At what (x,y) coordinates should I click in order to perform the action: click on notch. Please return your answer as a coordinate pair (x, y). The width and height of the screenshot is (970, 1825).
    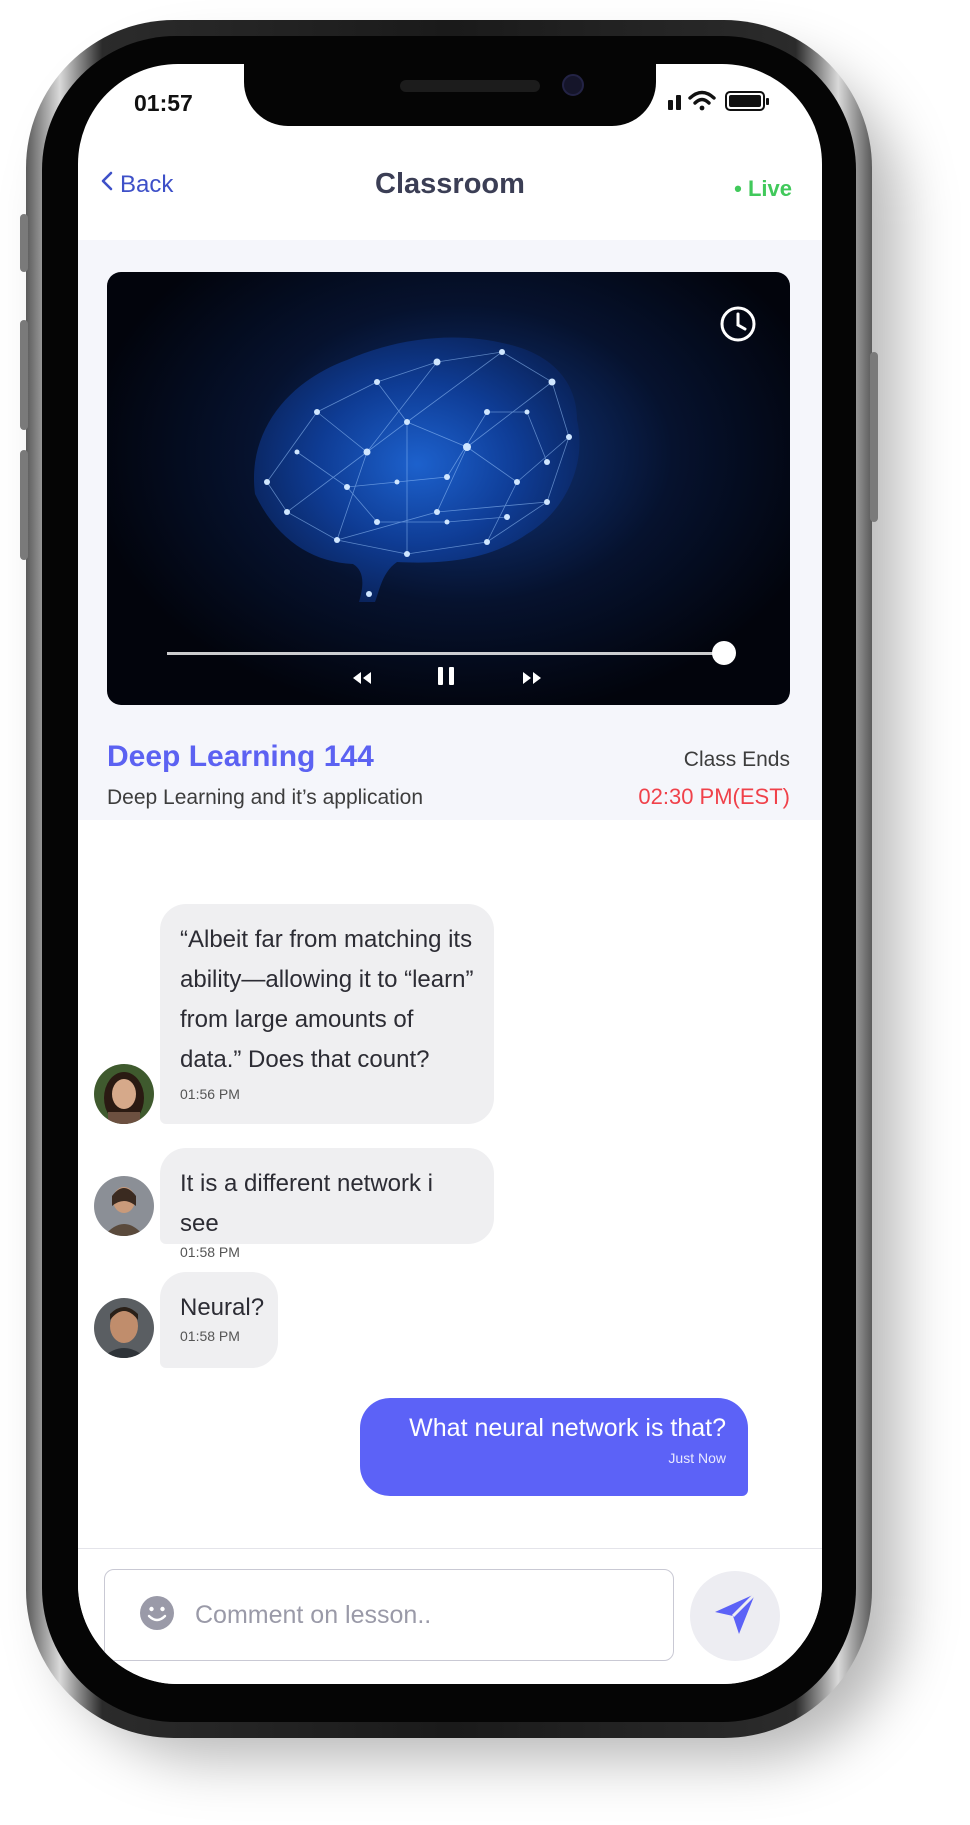
    Looking at the image, I should click on (450, 95).